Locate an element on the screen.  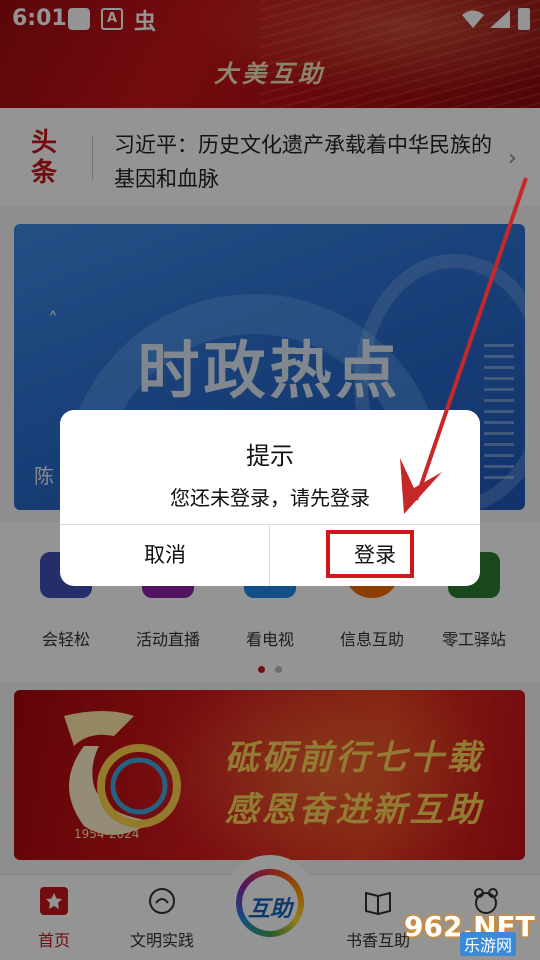
login-prompt-dialog: 提示 您还未登录，请先登录 取消 登录 is located at coordinates (270, 498).